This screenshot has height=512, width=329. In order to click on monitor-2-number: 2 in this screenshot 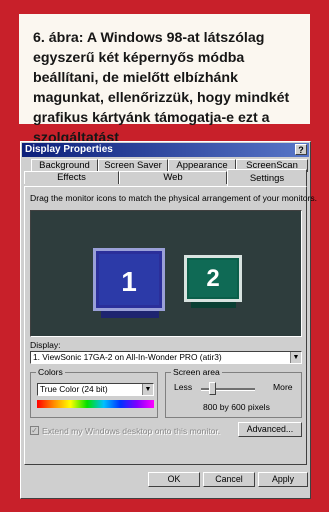, I will do `click(213, 278)`.